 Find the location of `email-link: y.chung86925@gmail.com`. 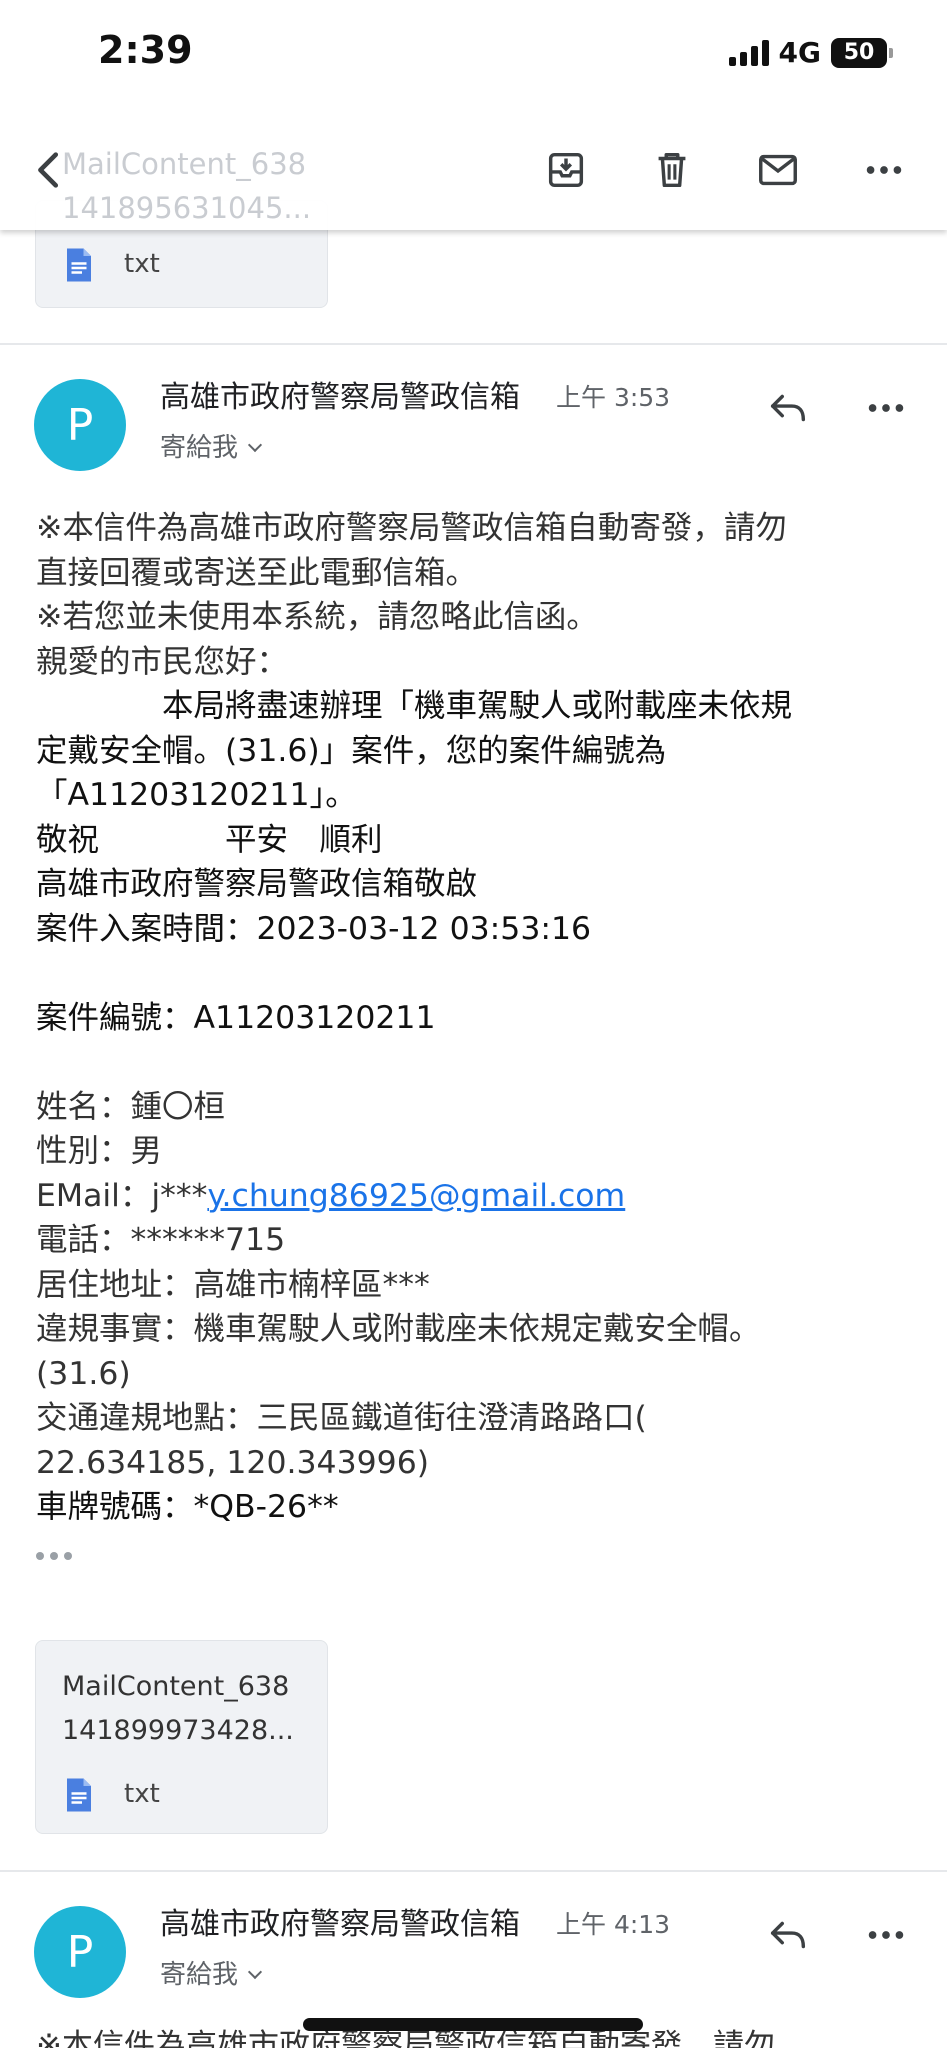

email-link: y.chung86925@gmail.com is located at coordinates (416, 1196).